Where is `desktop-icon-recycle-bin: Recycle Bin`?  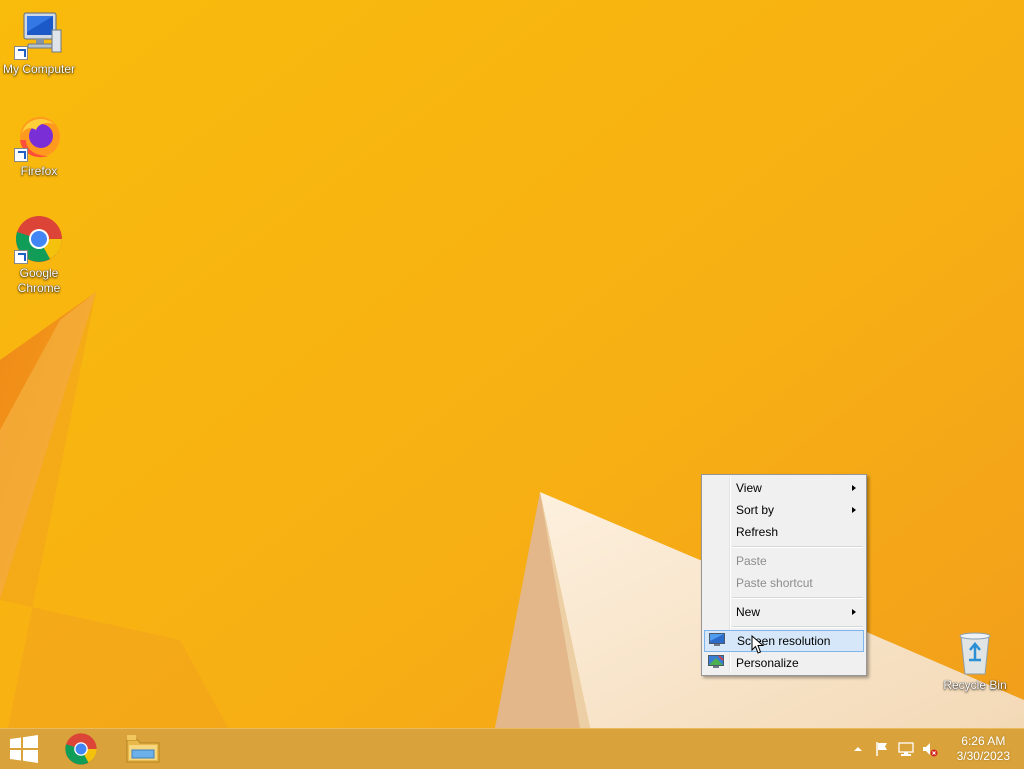
desktop-icon-recycle-bin: Recycle Bin is located at coordinates (975, 661).